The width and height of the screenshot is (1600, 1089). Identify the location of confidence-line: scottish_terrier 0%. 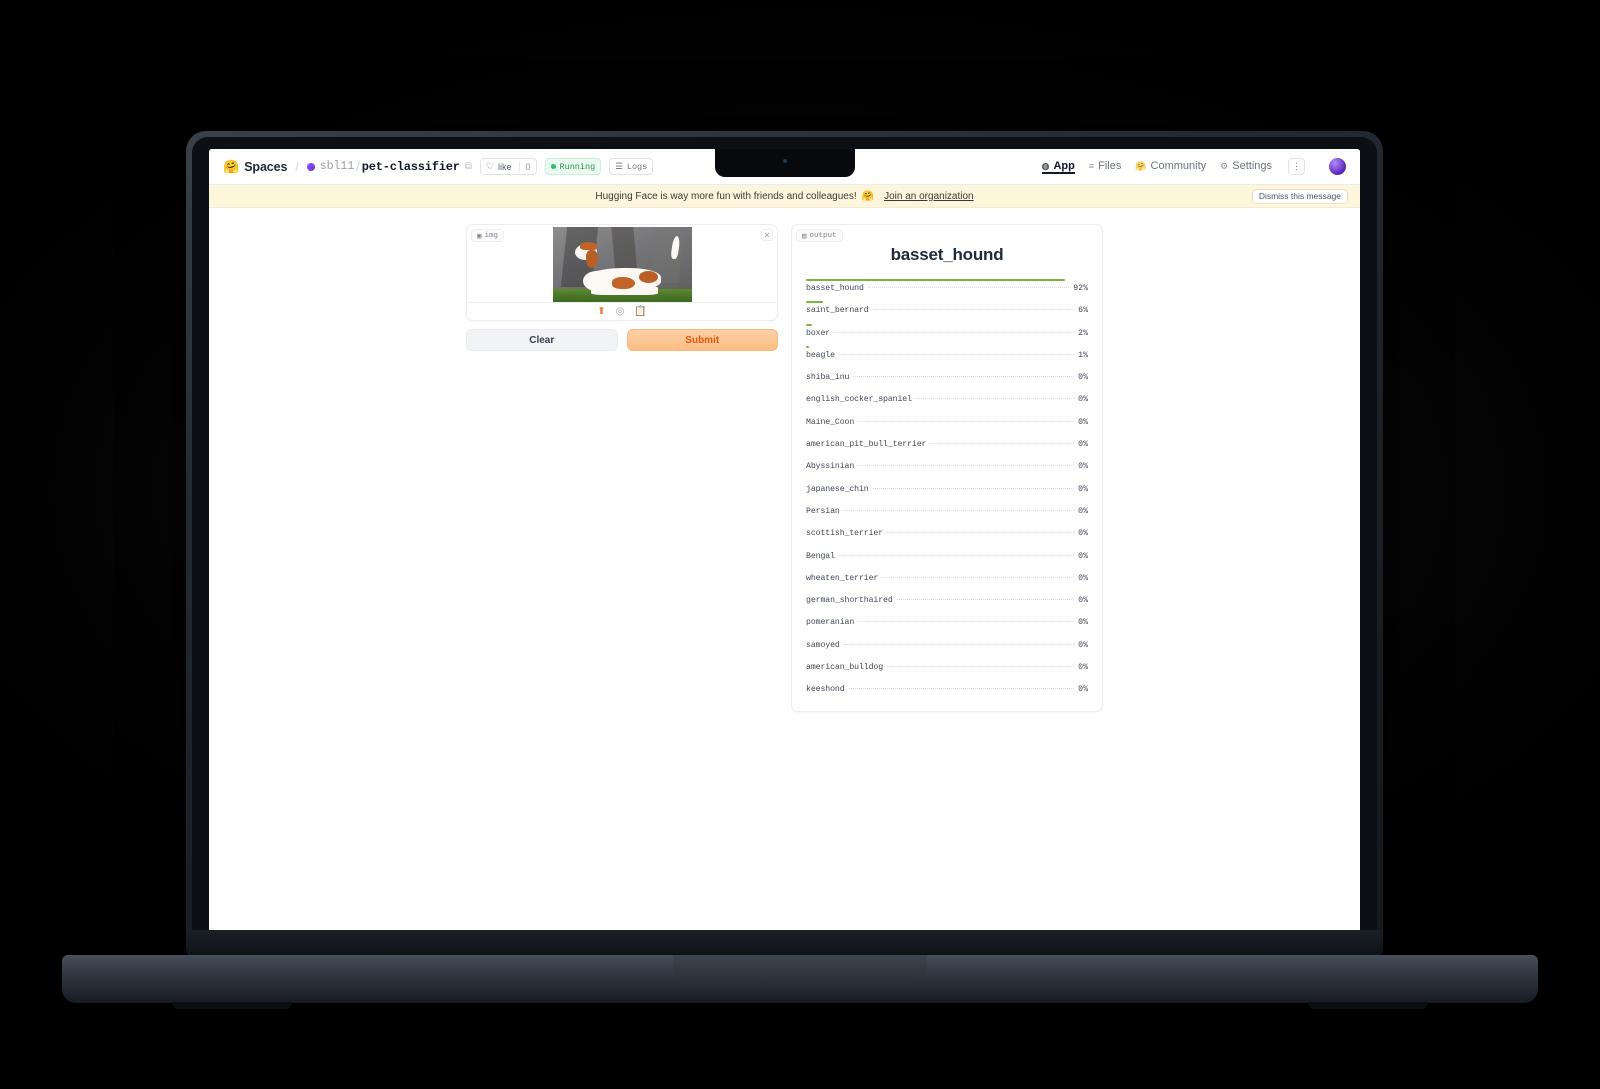
(947, 533).